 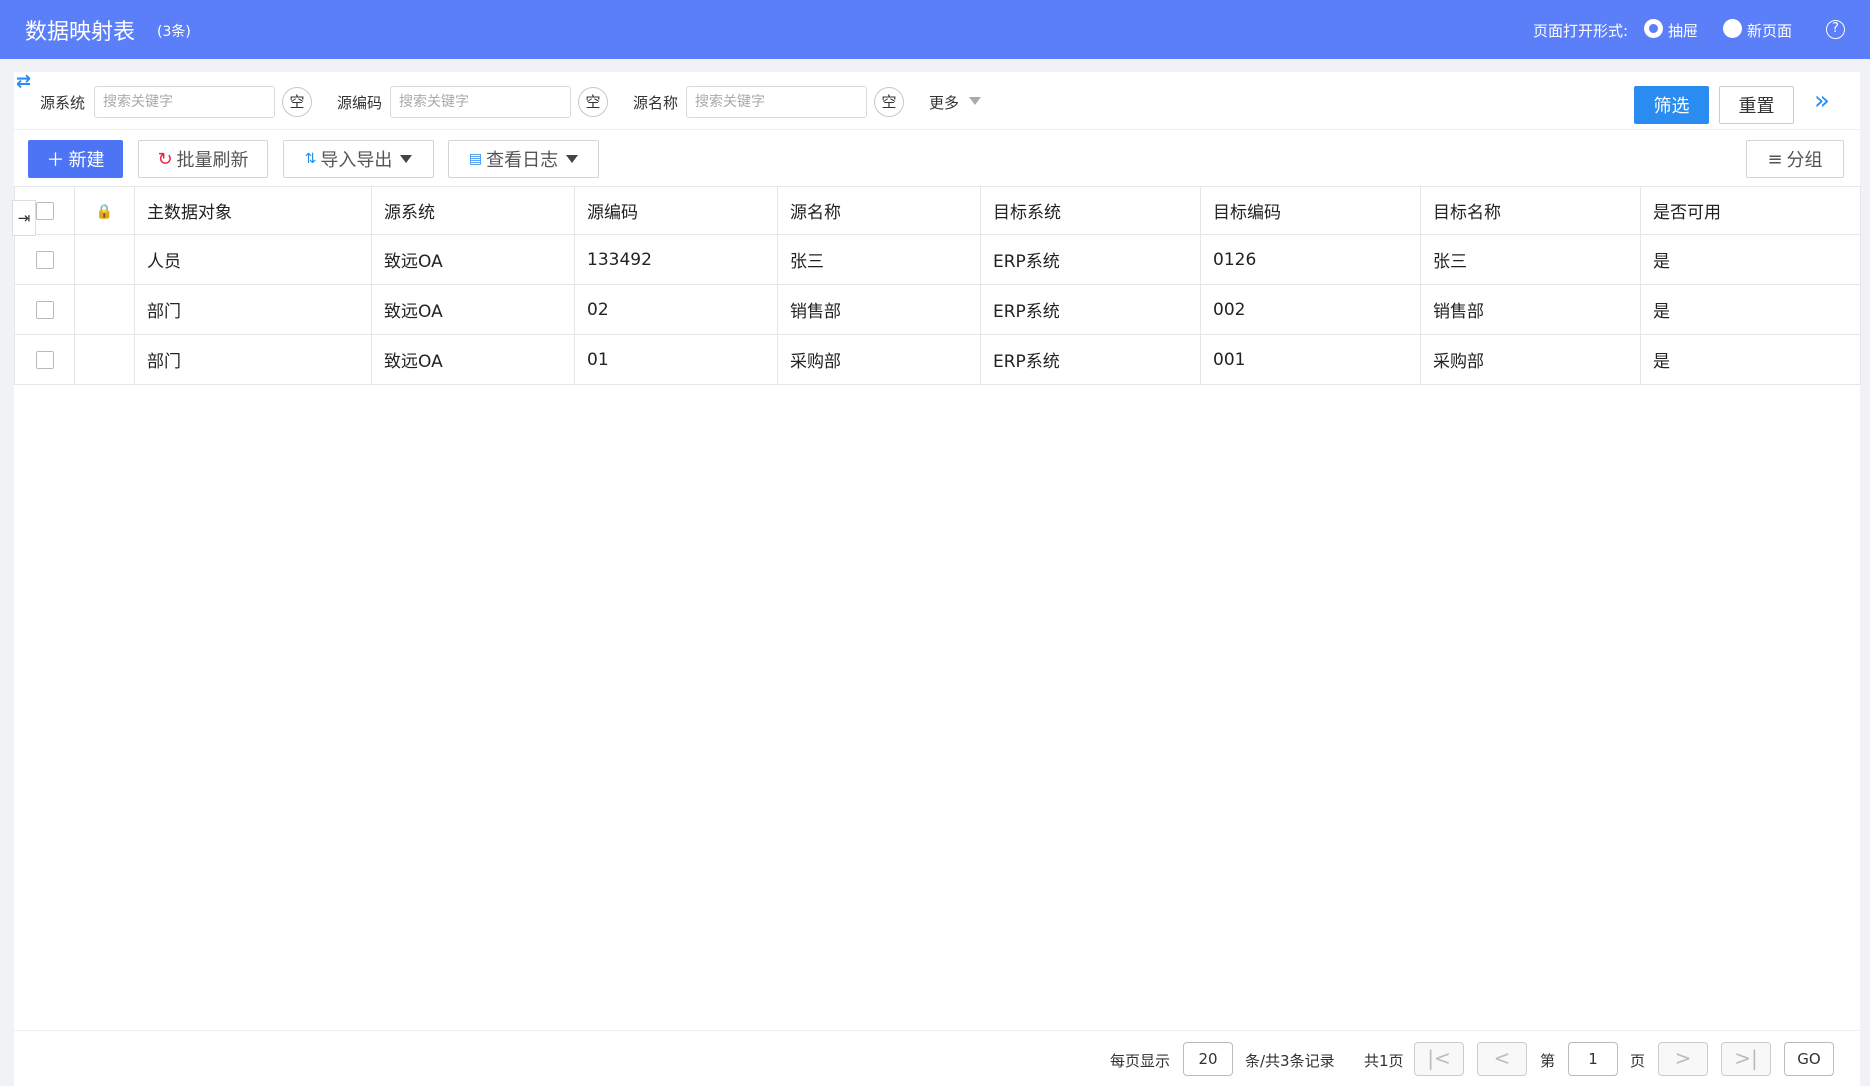 I want to click on page-suffix-label: 页, so click(x=1638, y=1061).